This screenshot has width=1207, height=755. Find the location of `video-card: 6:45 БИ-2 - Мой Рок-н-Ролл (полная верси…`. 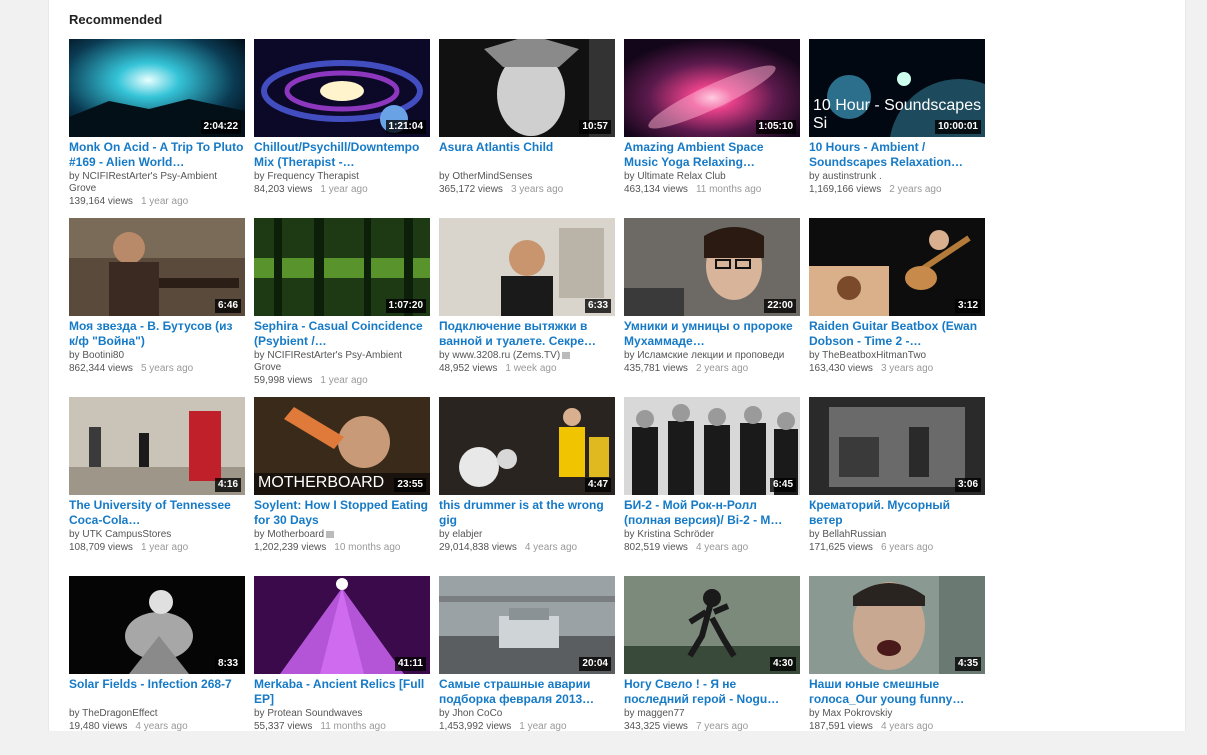

video-card: 6:45 БИ-2 - Мой Рок-н-Ролл (полная верси… is located at coordinates (712, 486).